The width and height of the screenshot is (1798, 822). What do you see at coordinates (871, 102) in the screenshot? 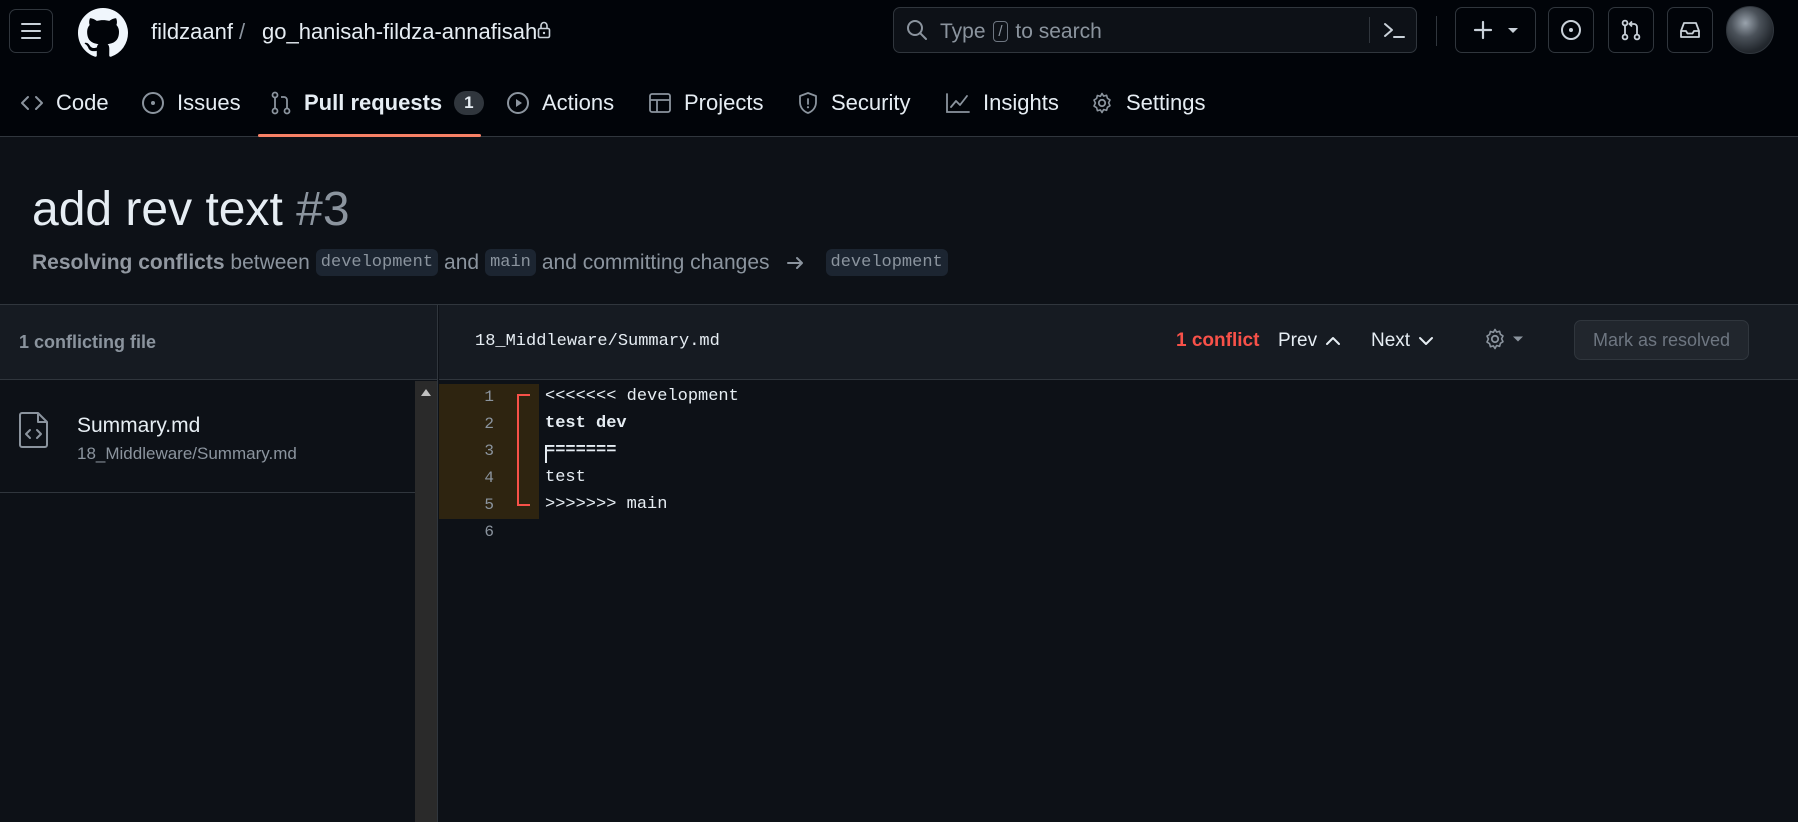
I see `tab-security-label: Security` at bounding box center [871, 102].